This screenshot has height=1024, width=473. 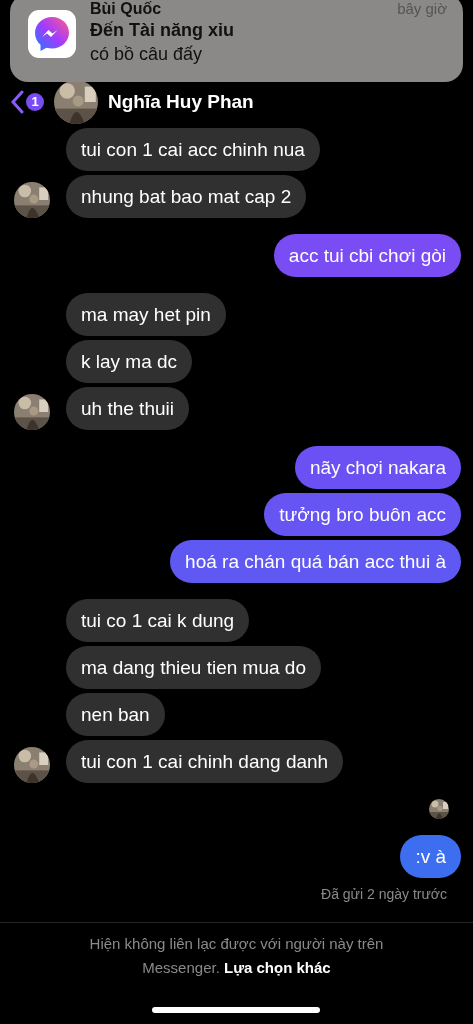 I want to click on contact-name: Nghĩa Huy Phan, so click(x=181, y=102).